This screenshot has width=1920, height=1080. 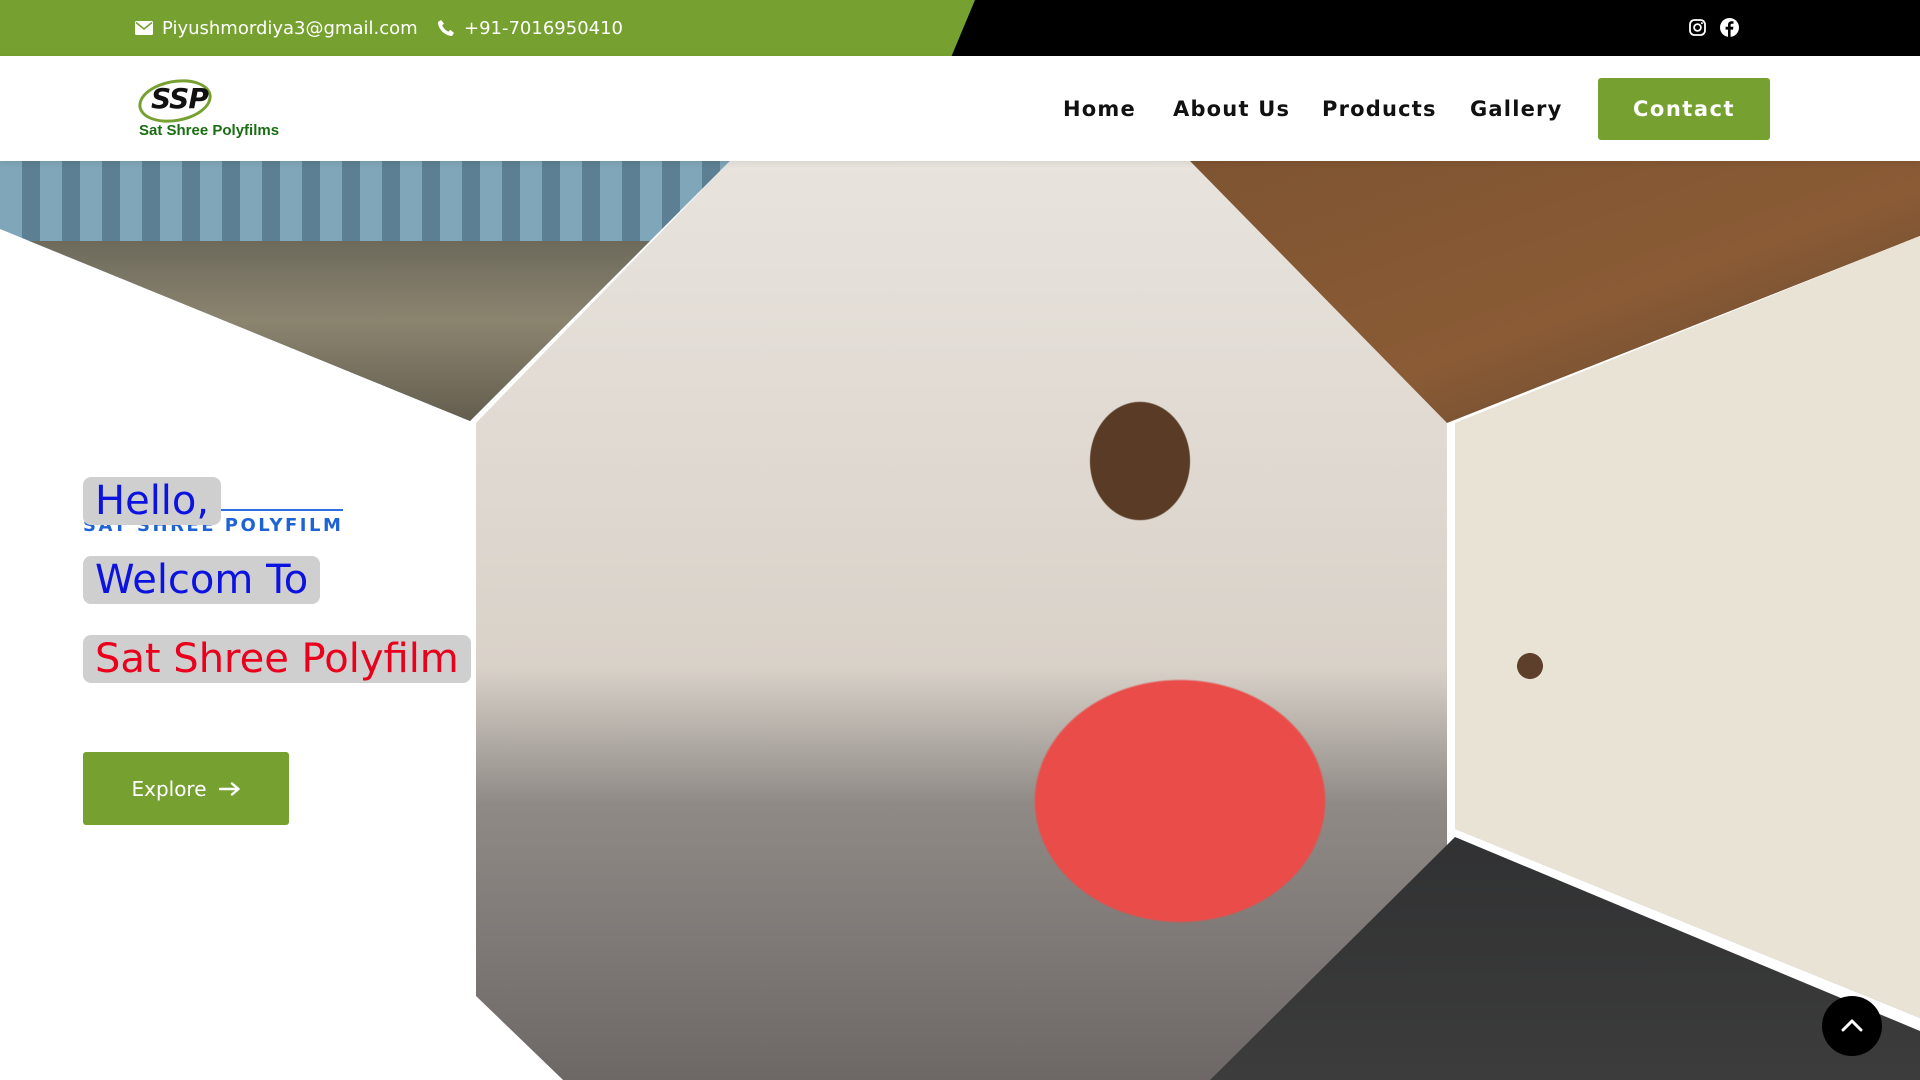 What do you see at coordinates (544, 28) in the screenshot?
I see `phone-text: +91-7016950410` at bounding box center [544, 28].